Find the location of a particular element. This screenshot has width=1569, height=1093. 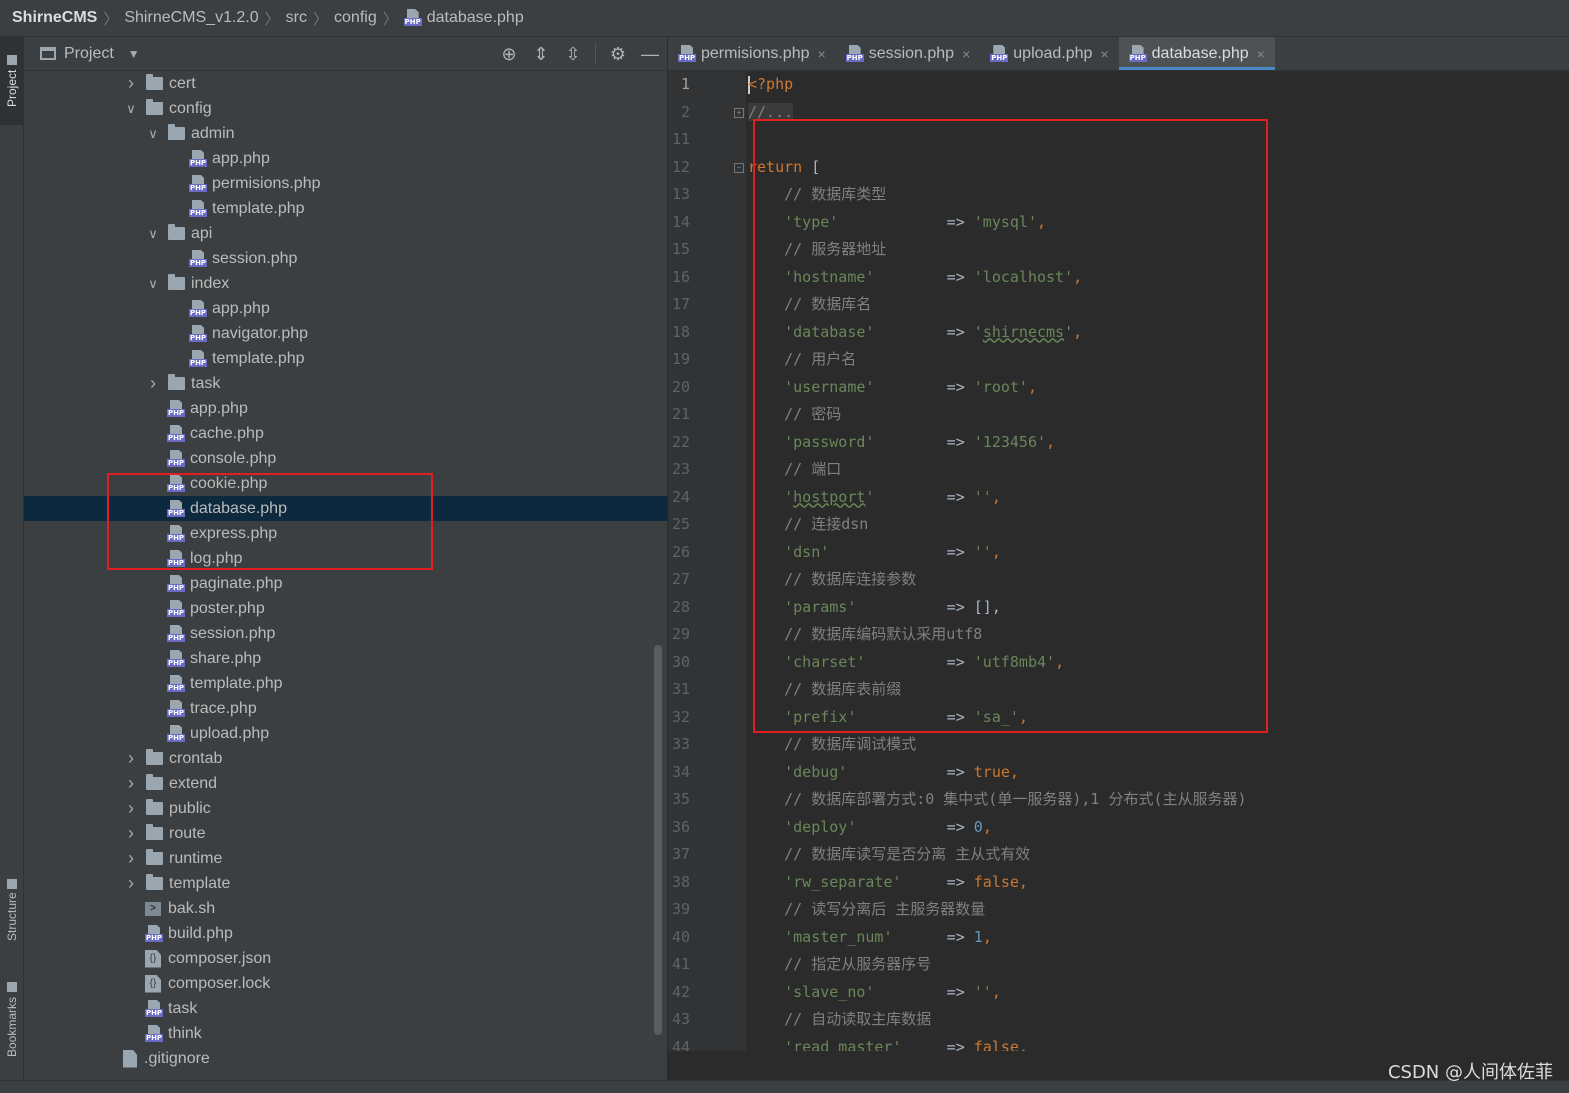

tree-folder-item: › extend is located at coordinates (346, 783).